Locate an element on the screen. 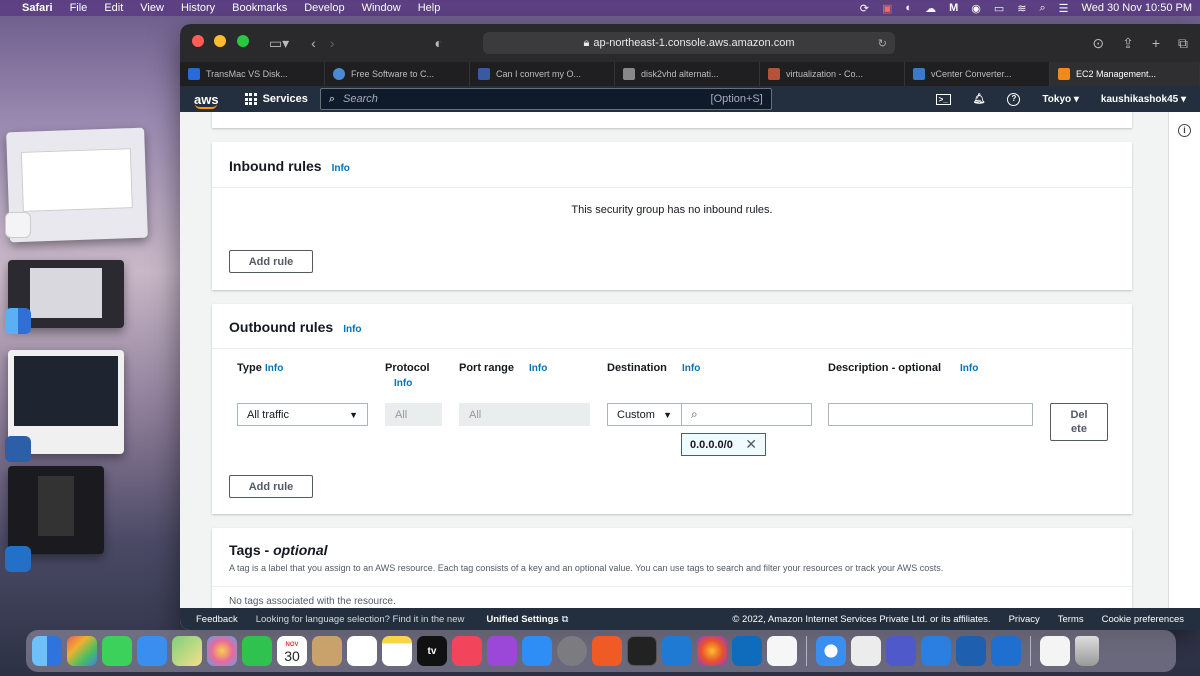 The width and height of the screenshot is (1200, 676). finder-app-icon is located at coordinates (18, 321).